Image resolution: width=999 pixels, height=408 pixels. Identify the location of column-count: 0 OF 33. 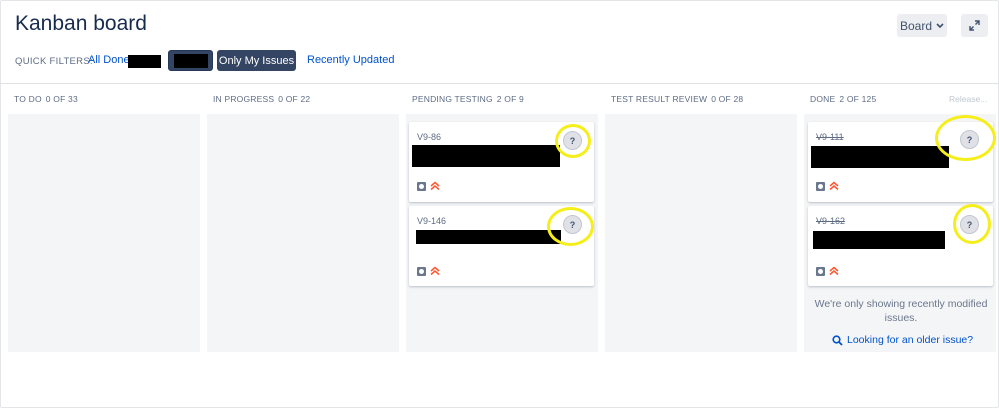
(61, 99).